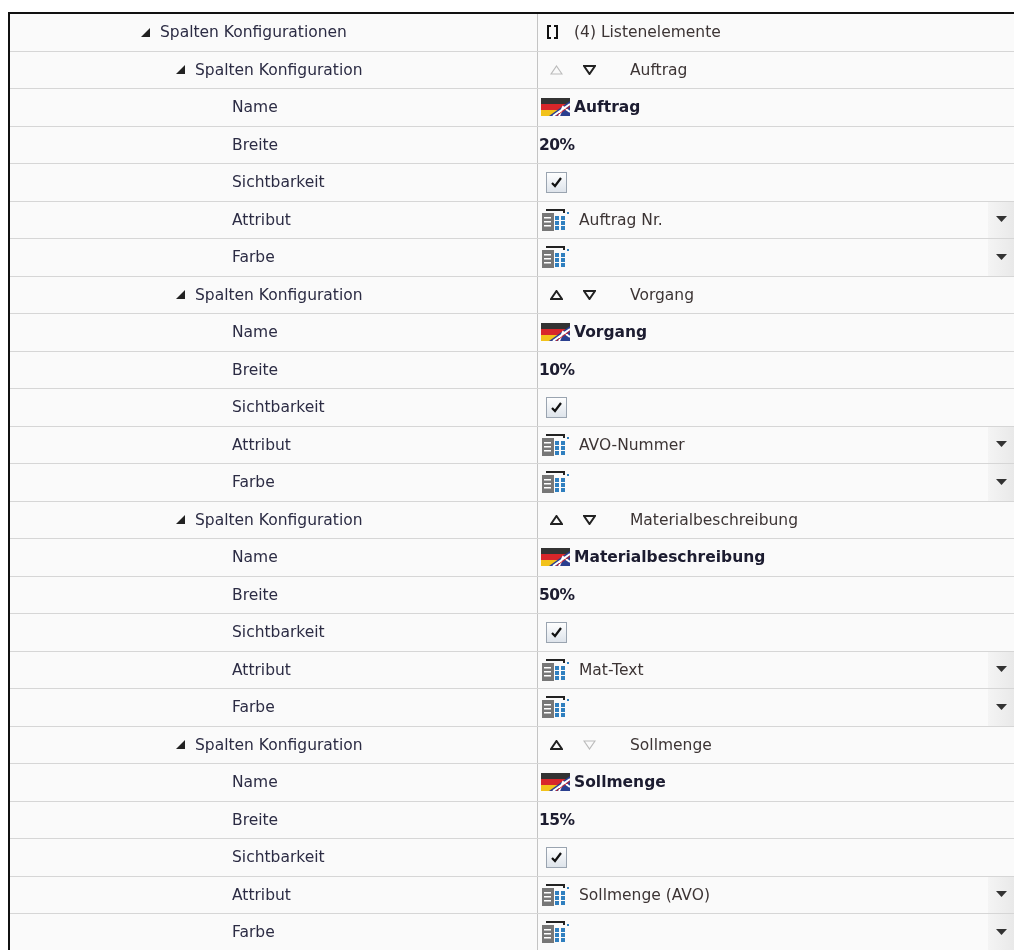 This screenshot has height=950, width=1014. I want to click on dropdown: Sollmenge (AVO), so click(776, 894).